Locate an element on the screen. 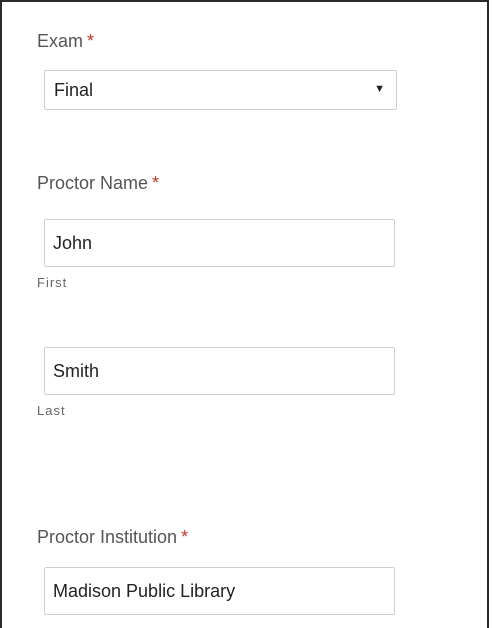 This screenshot has width=493, height=628. proctor-name-required-mark: * is located at coordinates (156, 183).